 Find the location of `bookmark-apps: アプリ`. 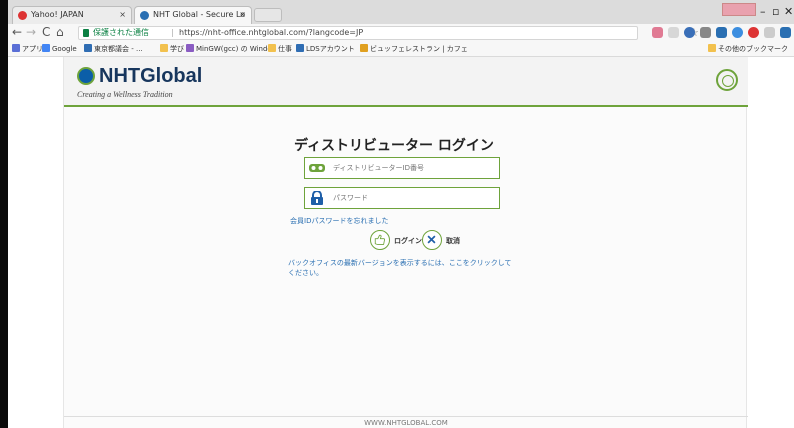

bookmark-apps: アプリ is located at coordinates (27, 49).